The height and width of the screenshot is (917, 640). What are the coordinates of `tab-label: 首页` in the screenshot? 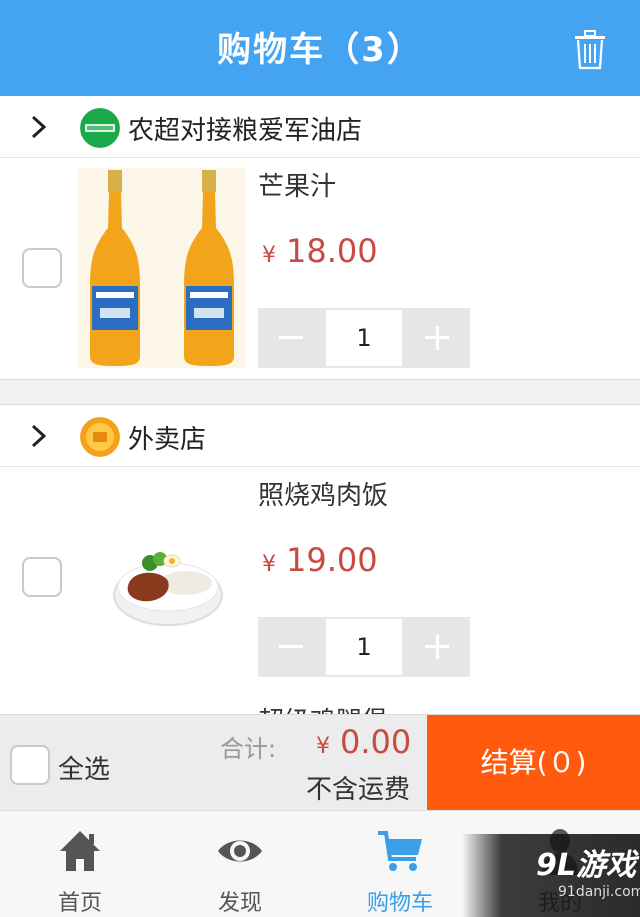 It's located at (79, 903).